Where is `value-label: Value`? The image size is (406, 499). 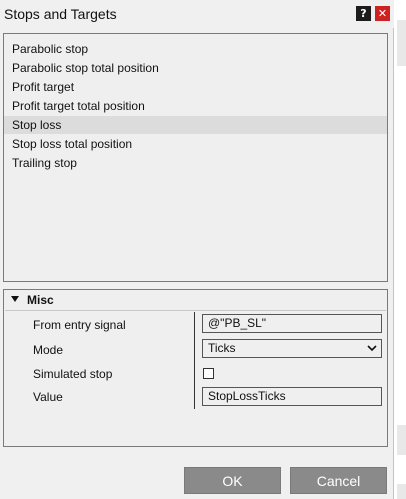 value-label: Value is located at coordinates (48, 397).